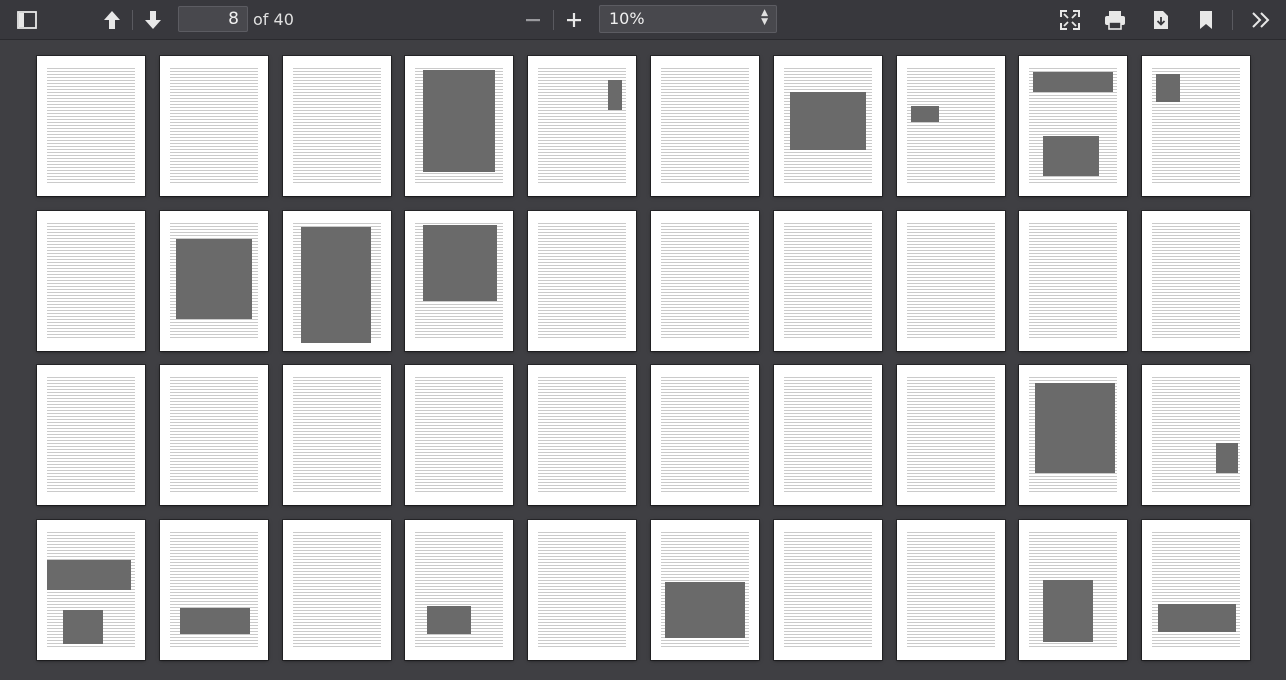  I want to click on sidebar-toggle-icon, so click(27, 20).